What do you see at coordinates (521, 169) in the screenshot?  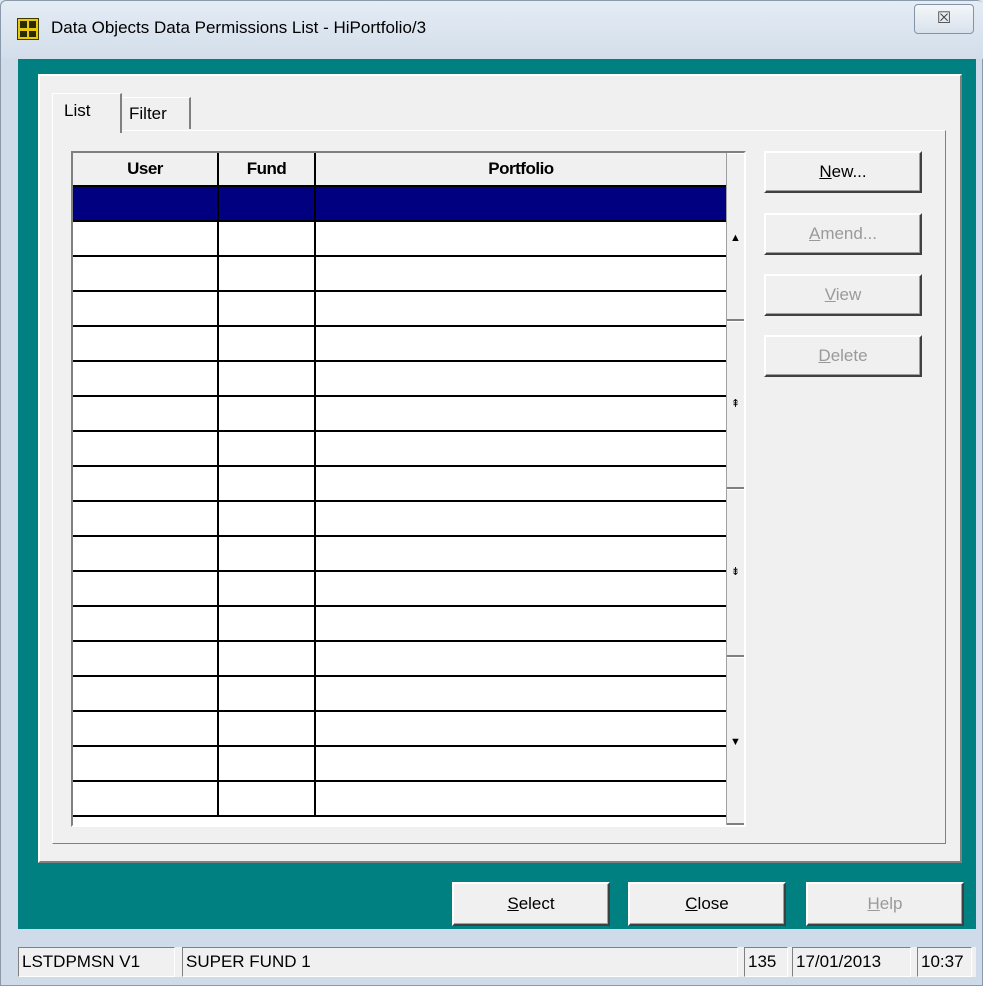 I see `column-header-portfolio: Portfolio` at bounding box center [521, 169].